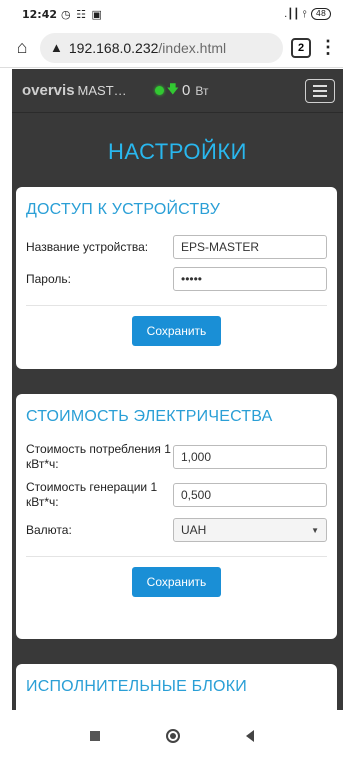  Describe the element at coordinates (159, 90) in the screenshot. I see `status-dot-icon` at that location.